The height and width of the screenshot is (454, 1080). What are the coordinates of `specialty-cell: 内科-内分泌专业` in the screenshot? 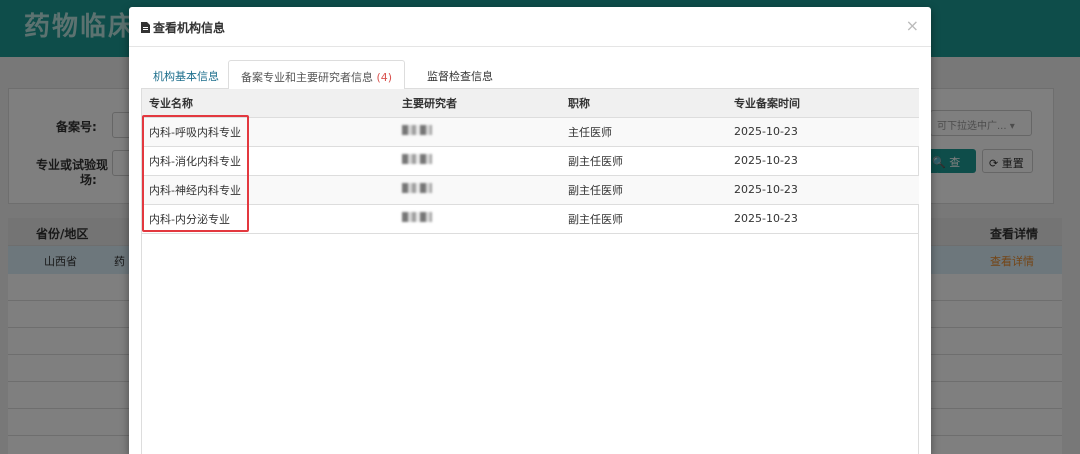 It's located at (268, 219).